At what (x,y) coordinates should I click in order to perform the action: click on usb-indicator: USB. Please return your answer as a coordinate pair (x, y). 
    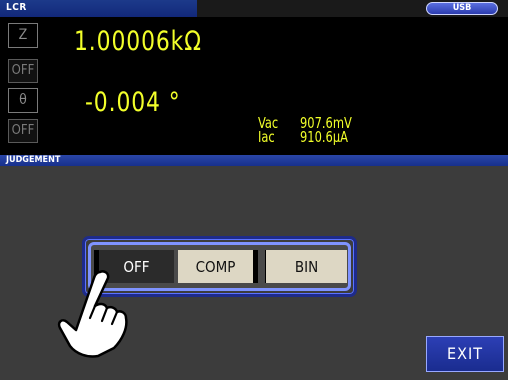
    Looking at the image, I should click on (462, 8).